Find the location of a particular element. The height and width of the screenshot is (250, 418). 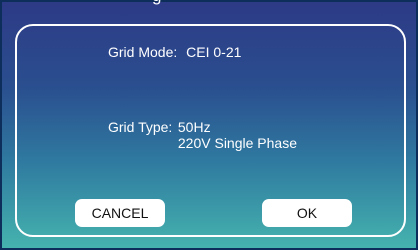

grid-mode-row: Grid Mode: CEI 0-21 is located at coordinates (174, 52).